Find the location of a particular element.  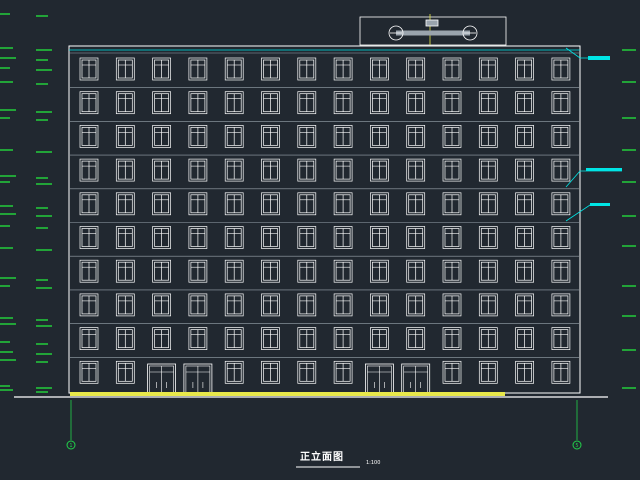

annotation-tag-roof is located at coordinates (599, 58).